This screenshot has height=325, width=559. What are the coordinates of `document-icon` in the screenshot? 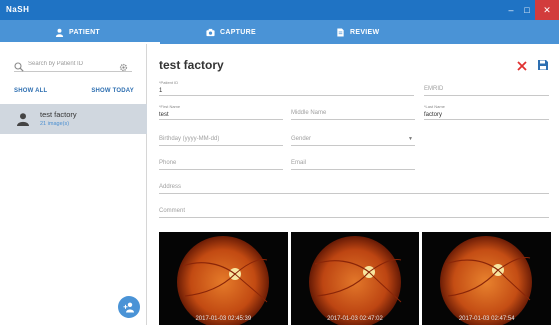 It's located at (340, 32).